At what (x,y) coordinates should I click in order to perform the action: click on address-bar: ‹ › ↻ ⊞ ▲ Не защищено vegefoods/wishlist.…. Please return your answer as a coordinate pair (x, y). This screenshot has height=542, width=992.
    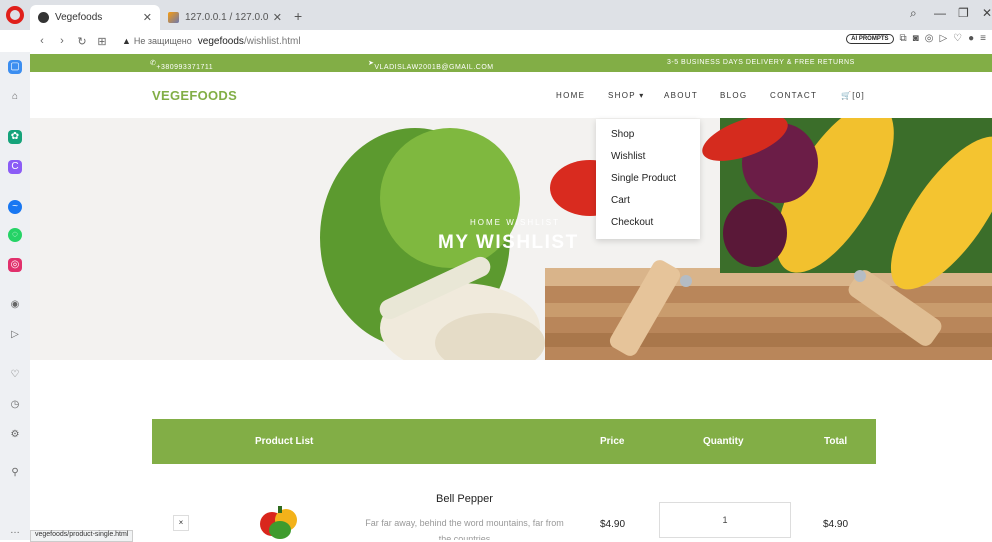
    Looking at the image, I should click on (511, 41).